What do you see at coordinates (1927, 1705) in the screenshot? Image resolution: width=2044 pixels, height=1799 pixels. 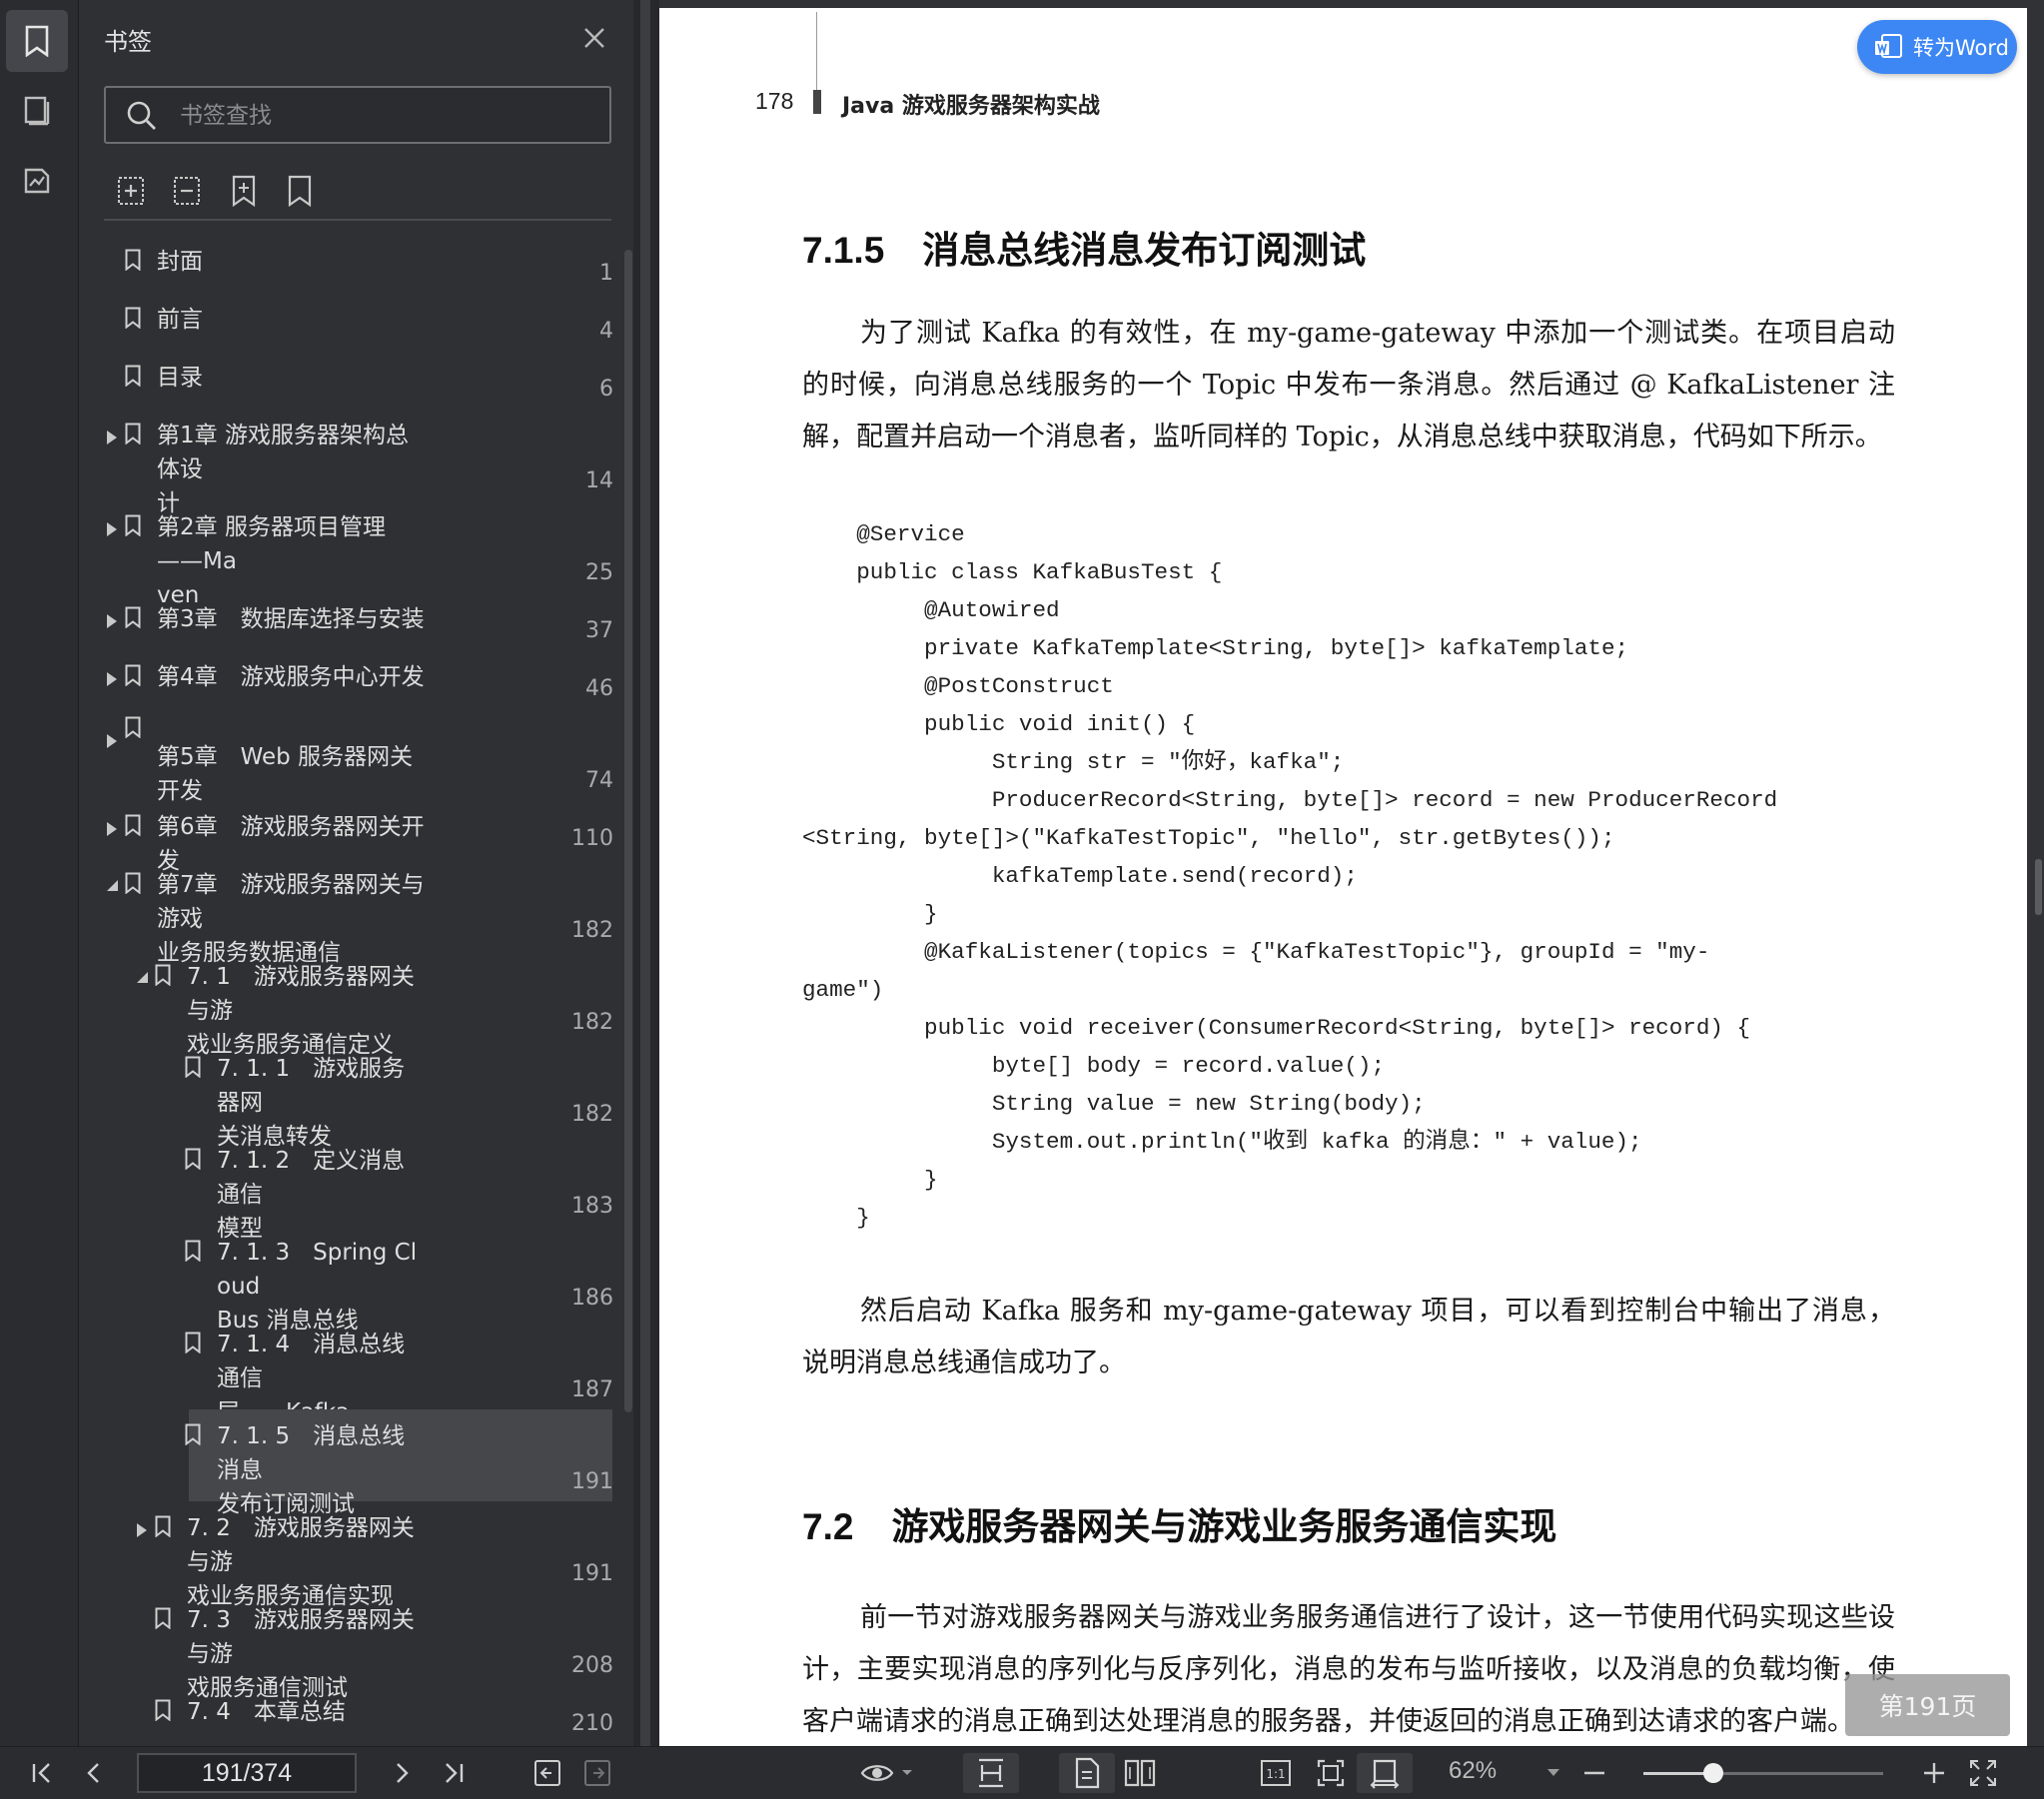 I see `page-indicator-badge: 第191页` at bounding box center [1927, 1705].